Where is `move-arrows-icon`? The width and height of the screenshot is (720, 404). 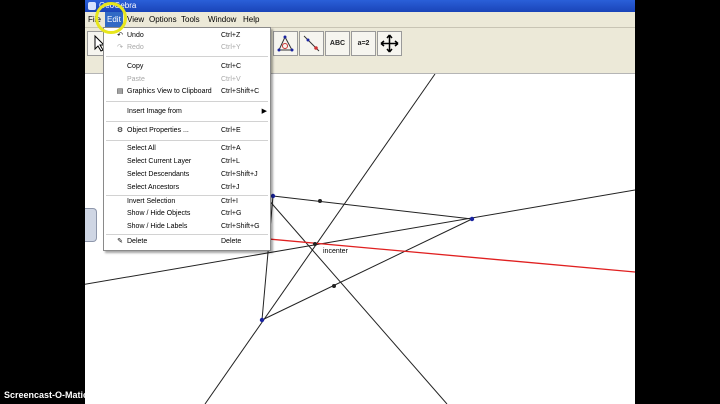
move-arrows-icon is located at coordinates (389, 43).